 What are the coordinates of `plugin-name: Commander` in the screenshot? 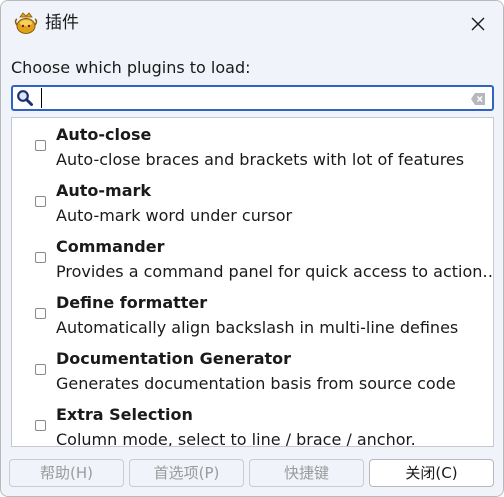 It's located at (110, 246).